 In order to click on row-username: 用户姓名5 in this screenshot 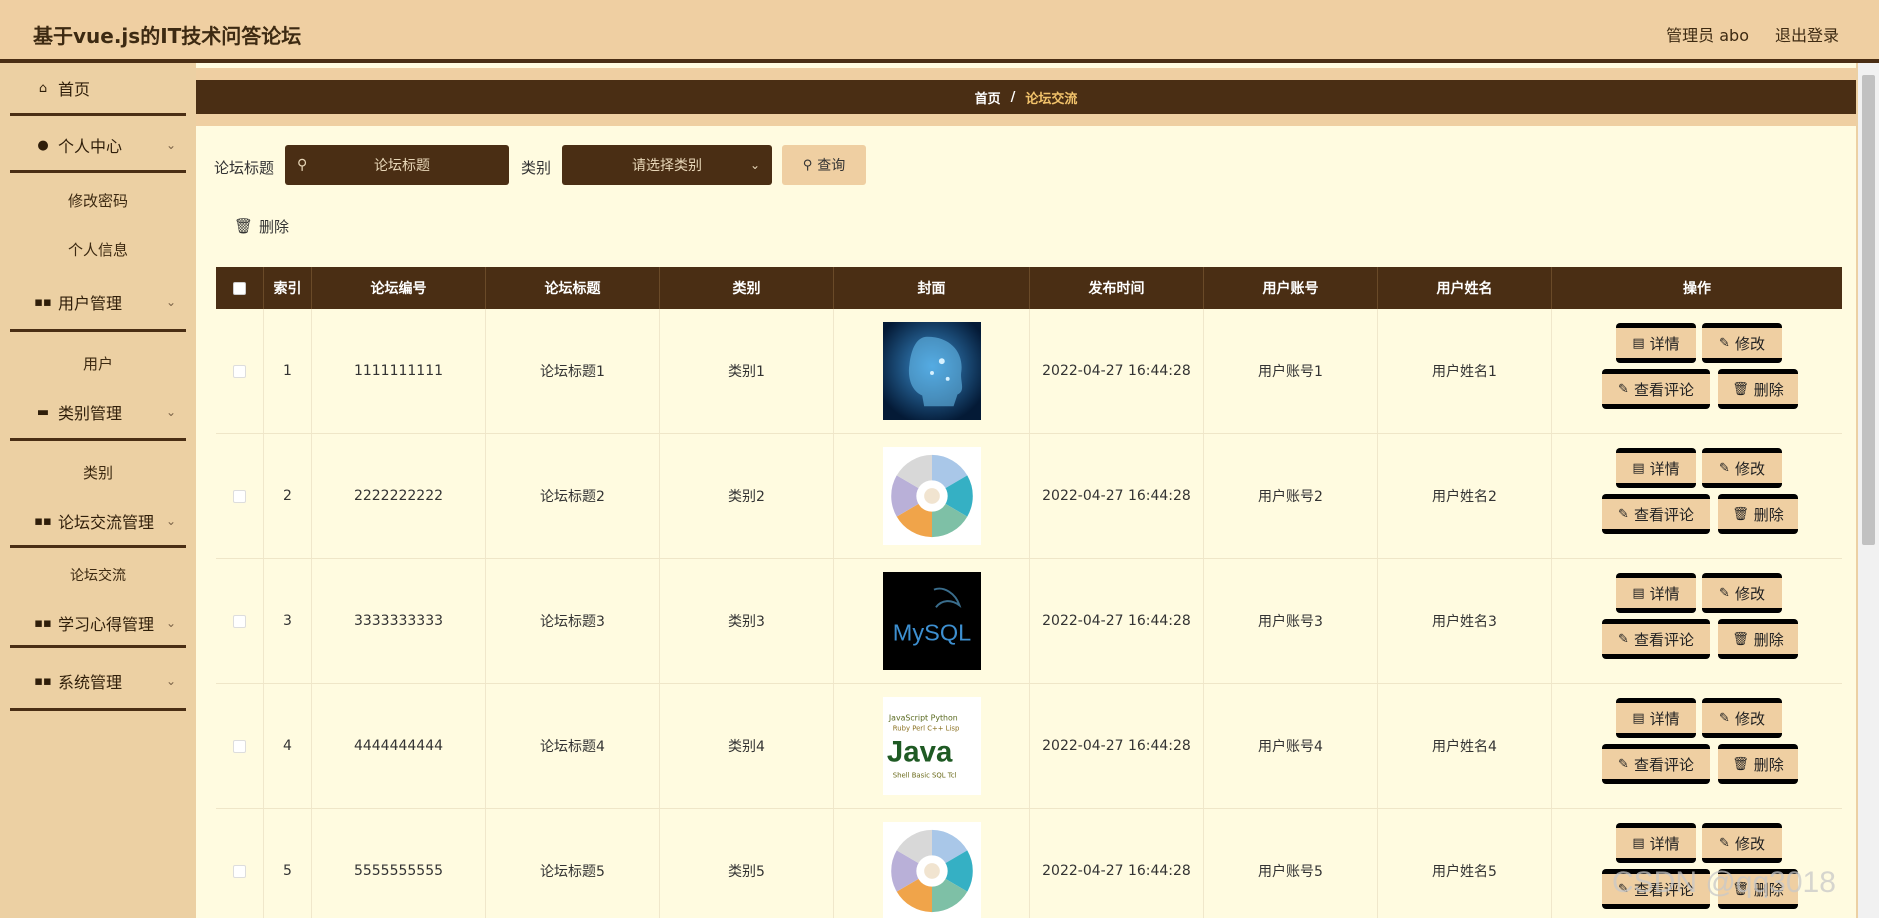, I will do `click(1465, 863)`.